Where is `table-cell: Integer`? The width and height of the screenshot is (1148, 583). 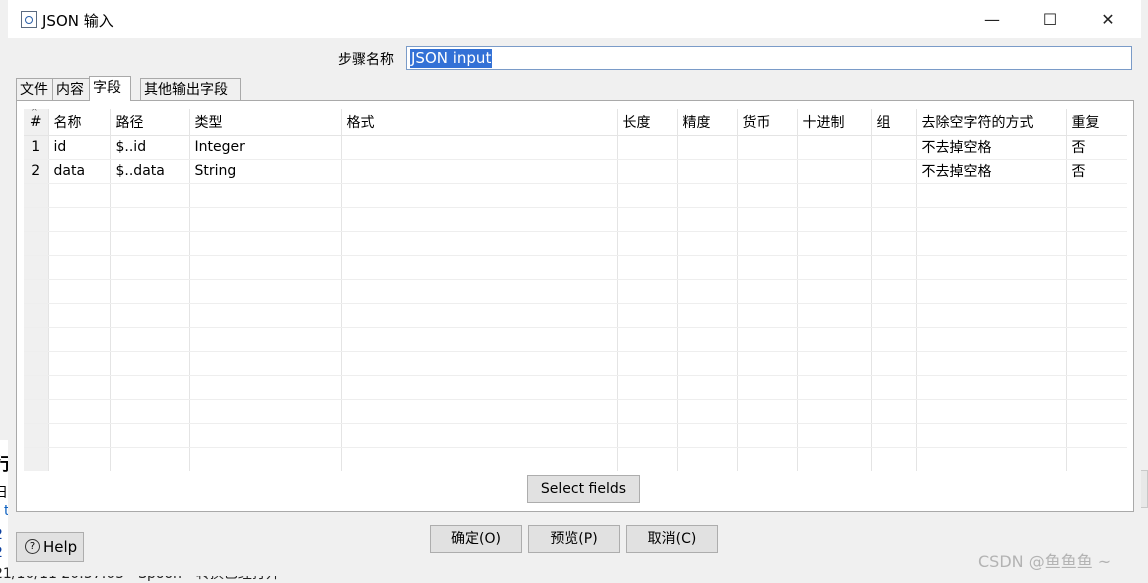
table-cell: Integer is located at coordinates (265, 147).